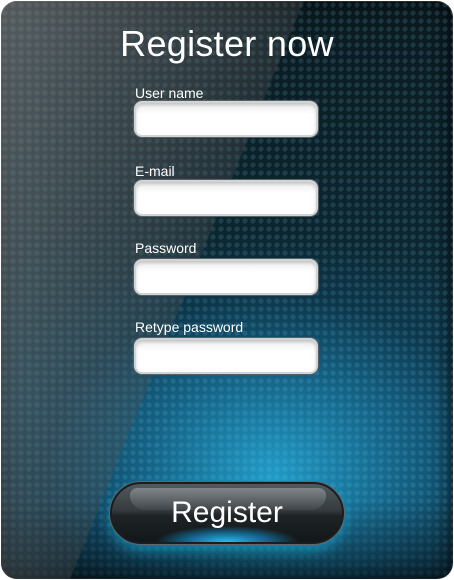 This screenshot has width=454, height=580. Describe the element at coordinates (169, 93) in the screenshot. I see `username-label: User name` at that location.